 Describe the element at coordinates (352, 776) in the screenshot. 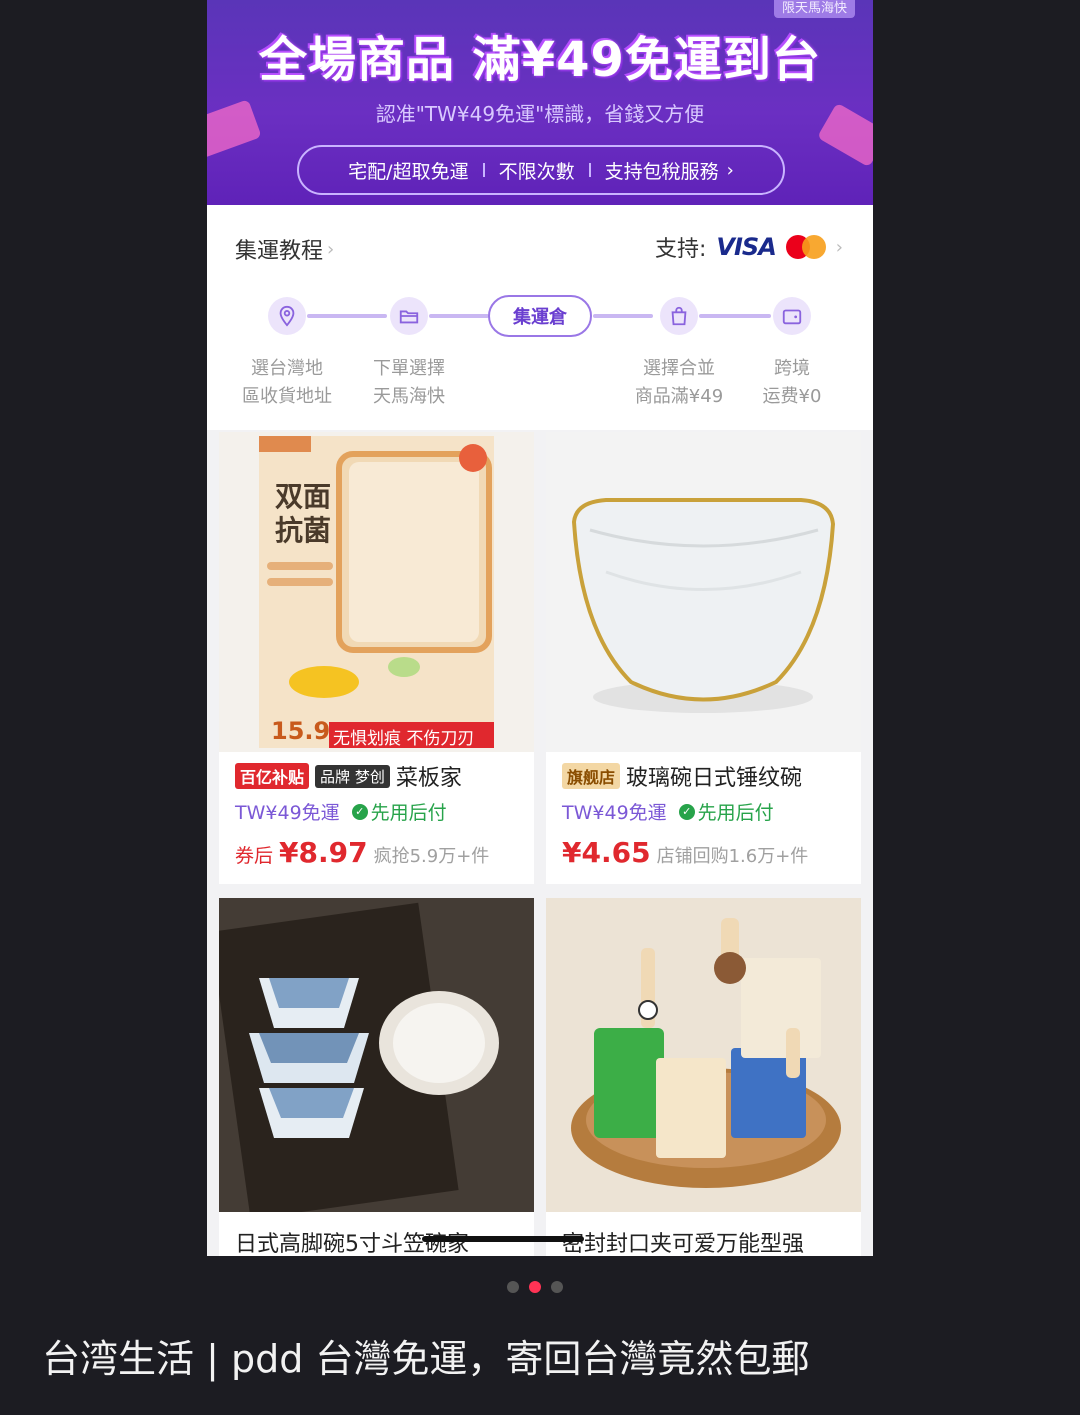

I see `badge-brand: 品牌 梦创` at that location.